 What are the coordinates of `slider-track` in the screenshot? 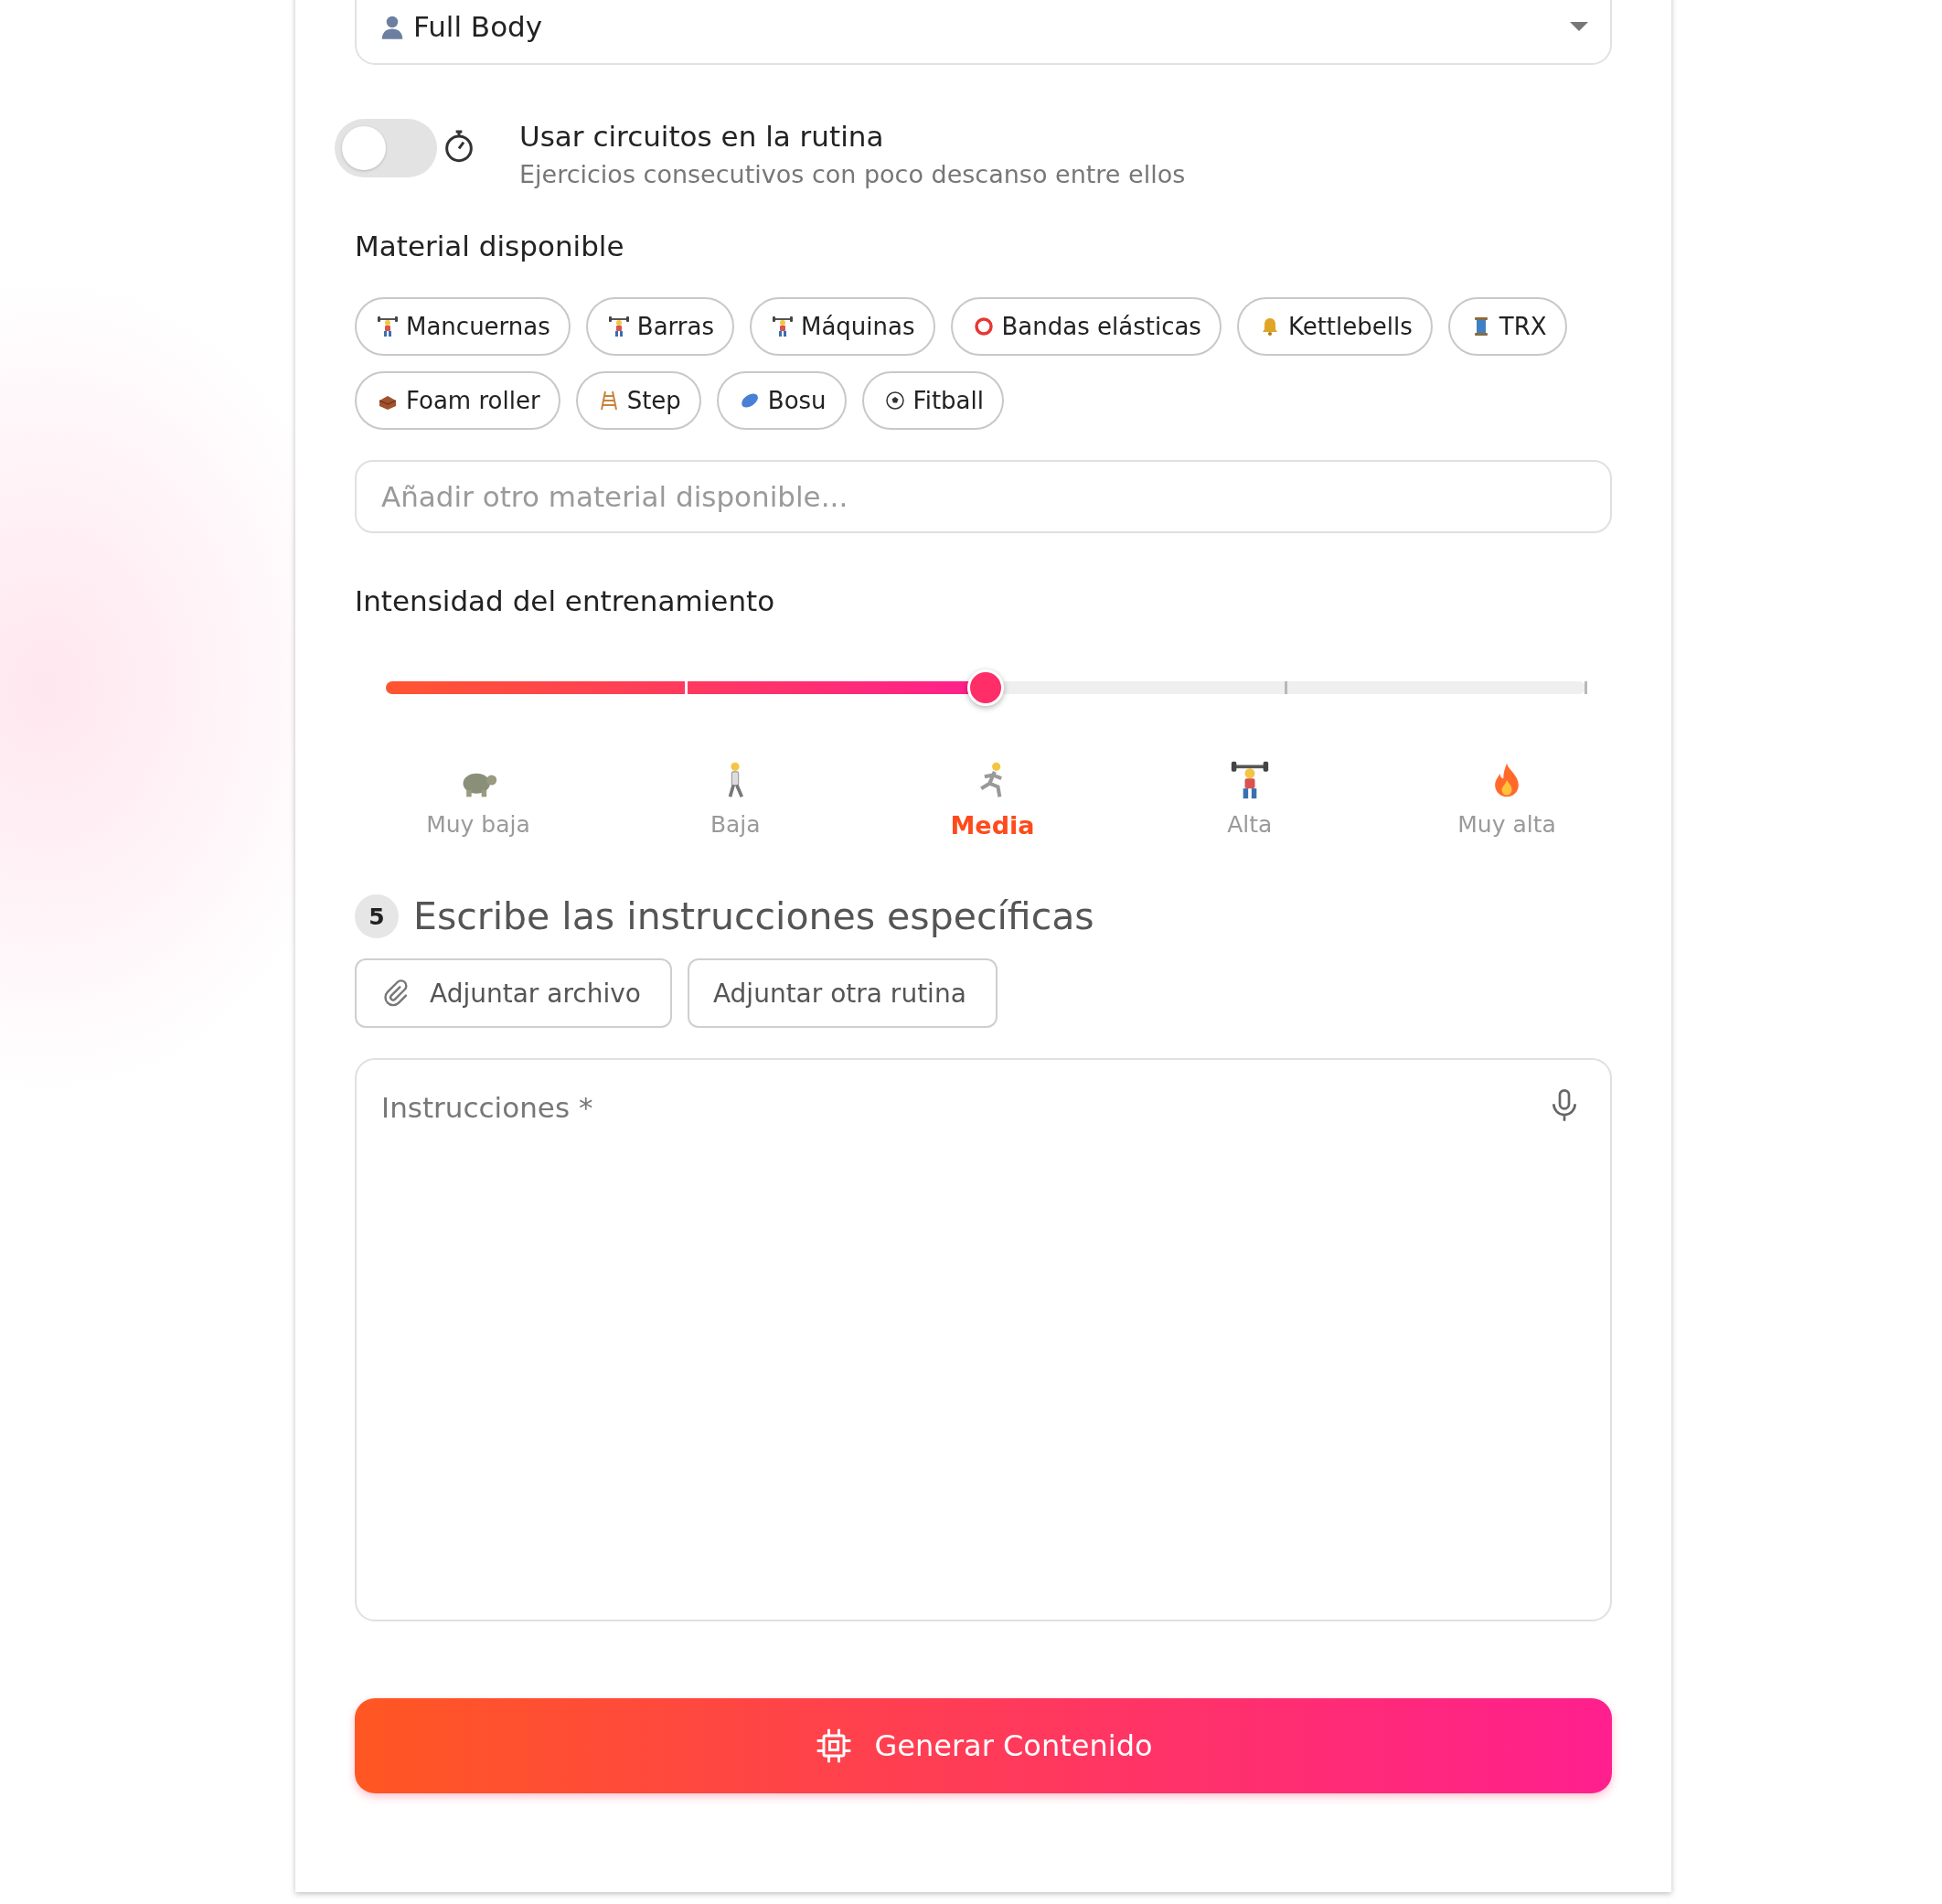 It's located at (985, 687).